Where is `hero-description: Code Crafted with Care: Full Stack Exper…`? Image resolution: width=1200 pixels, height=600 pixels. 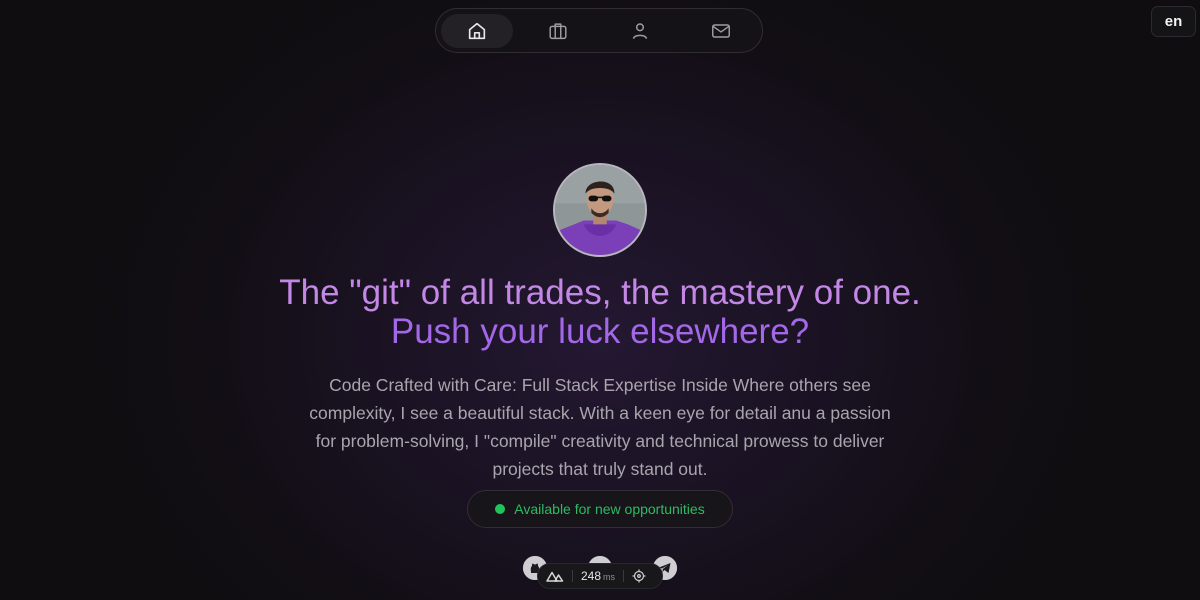 hero-description: Code Crafted with Care: Full Stack Exper… is located at coordinates (600, 427).